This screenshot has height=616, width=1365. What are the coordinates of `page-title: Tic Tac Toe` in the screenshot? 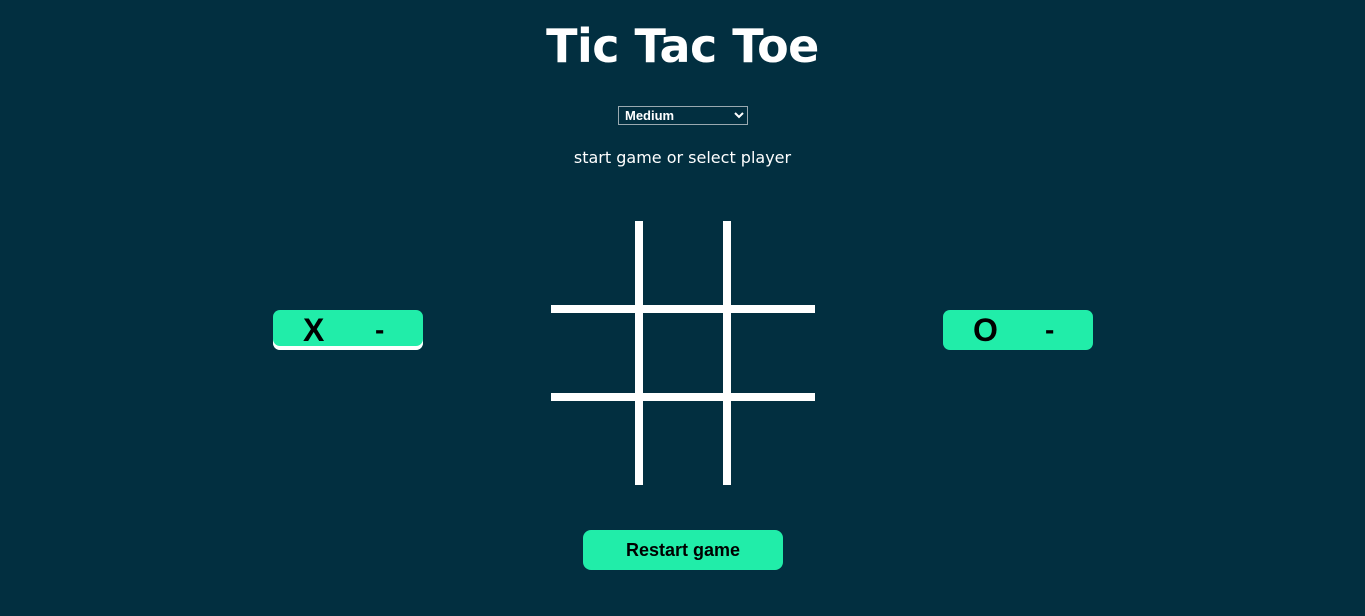 It's located at (682, 46).